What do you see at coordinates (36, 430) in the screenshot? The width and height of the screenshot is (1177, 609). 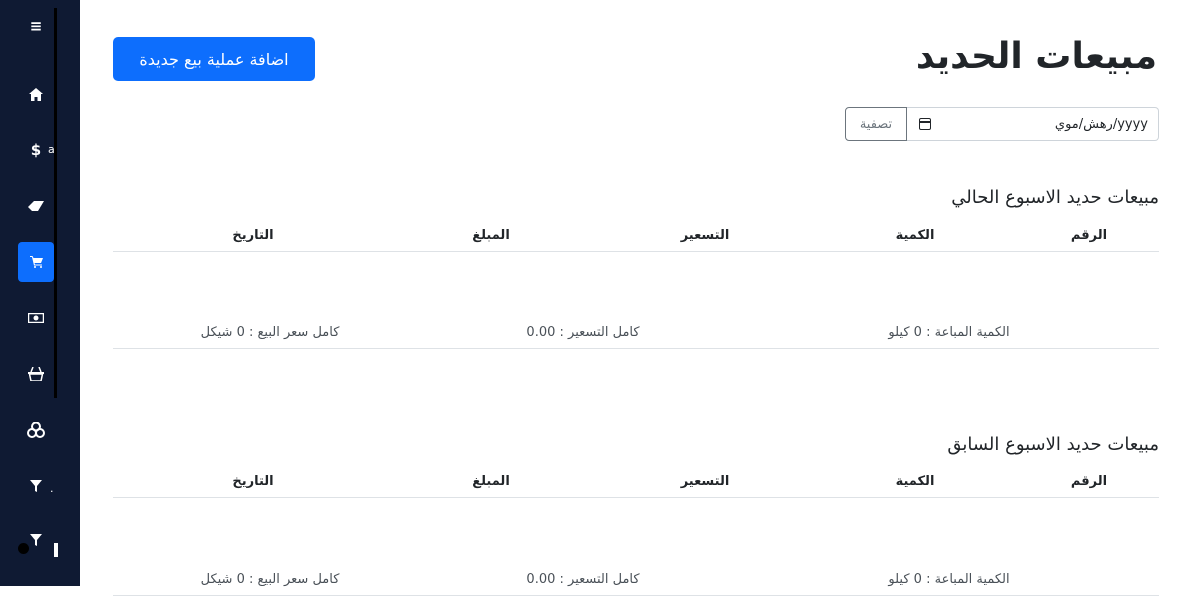 I see `cubes-icon` at bounding box center [36, 430].